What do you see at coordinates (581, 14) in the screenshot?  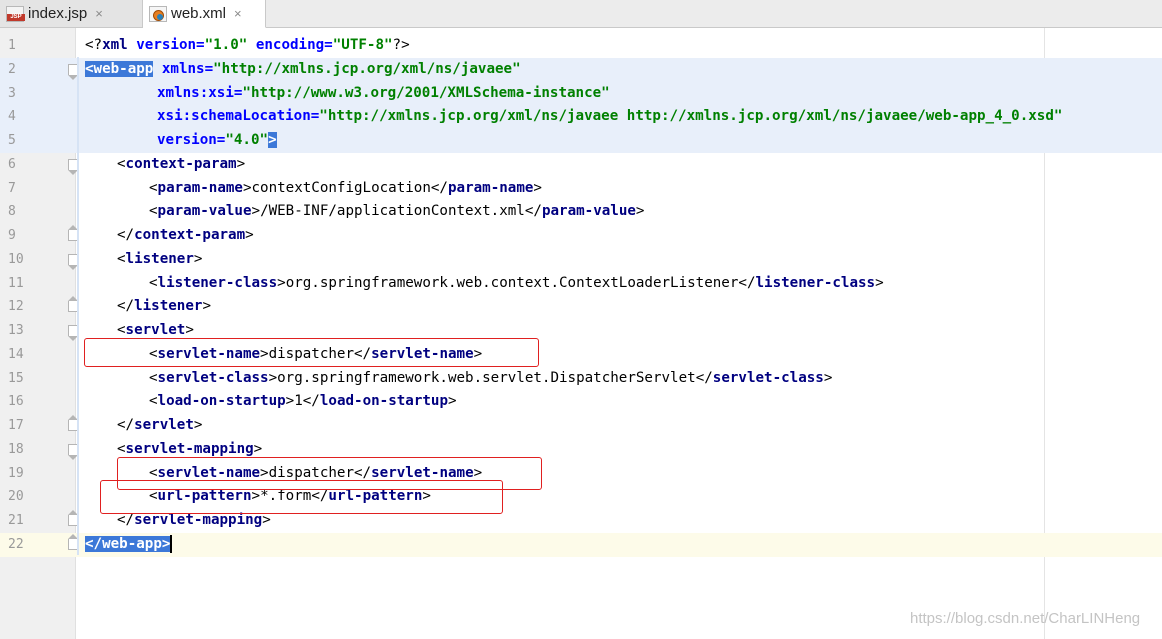 I see `editor-tab-bar: JSP index.jsp × web.xml ×` at bounding box center [581, 14].